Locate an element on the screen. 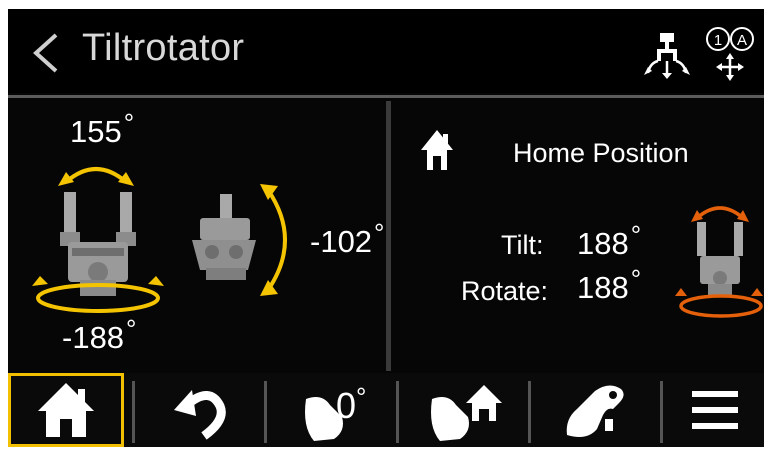 Image resolution: width=772 pixels, height=454 pixels. undo-button is located at coordinates (200, 410).